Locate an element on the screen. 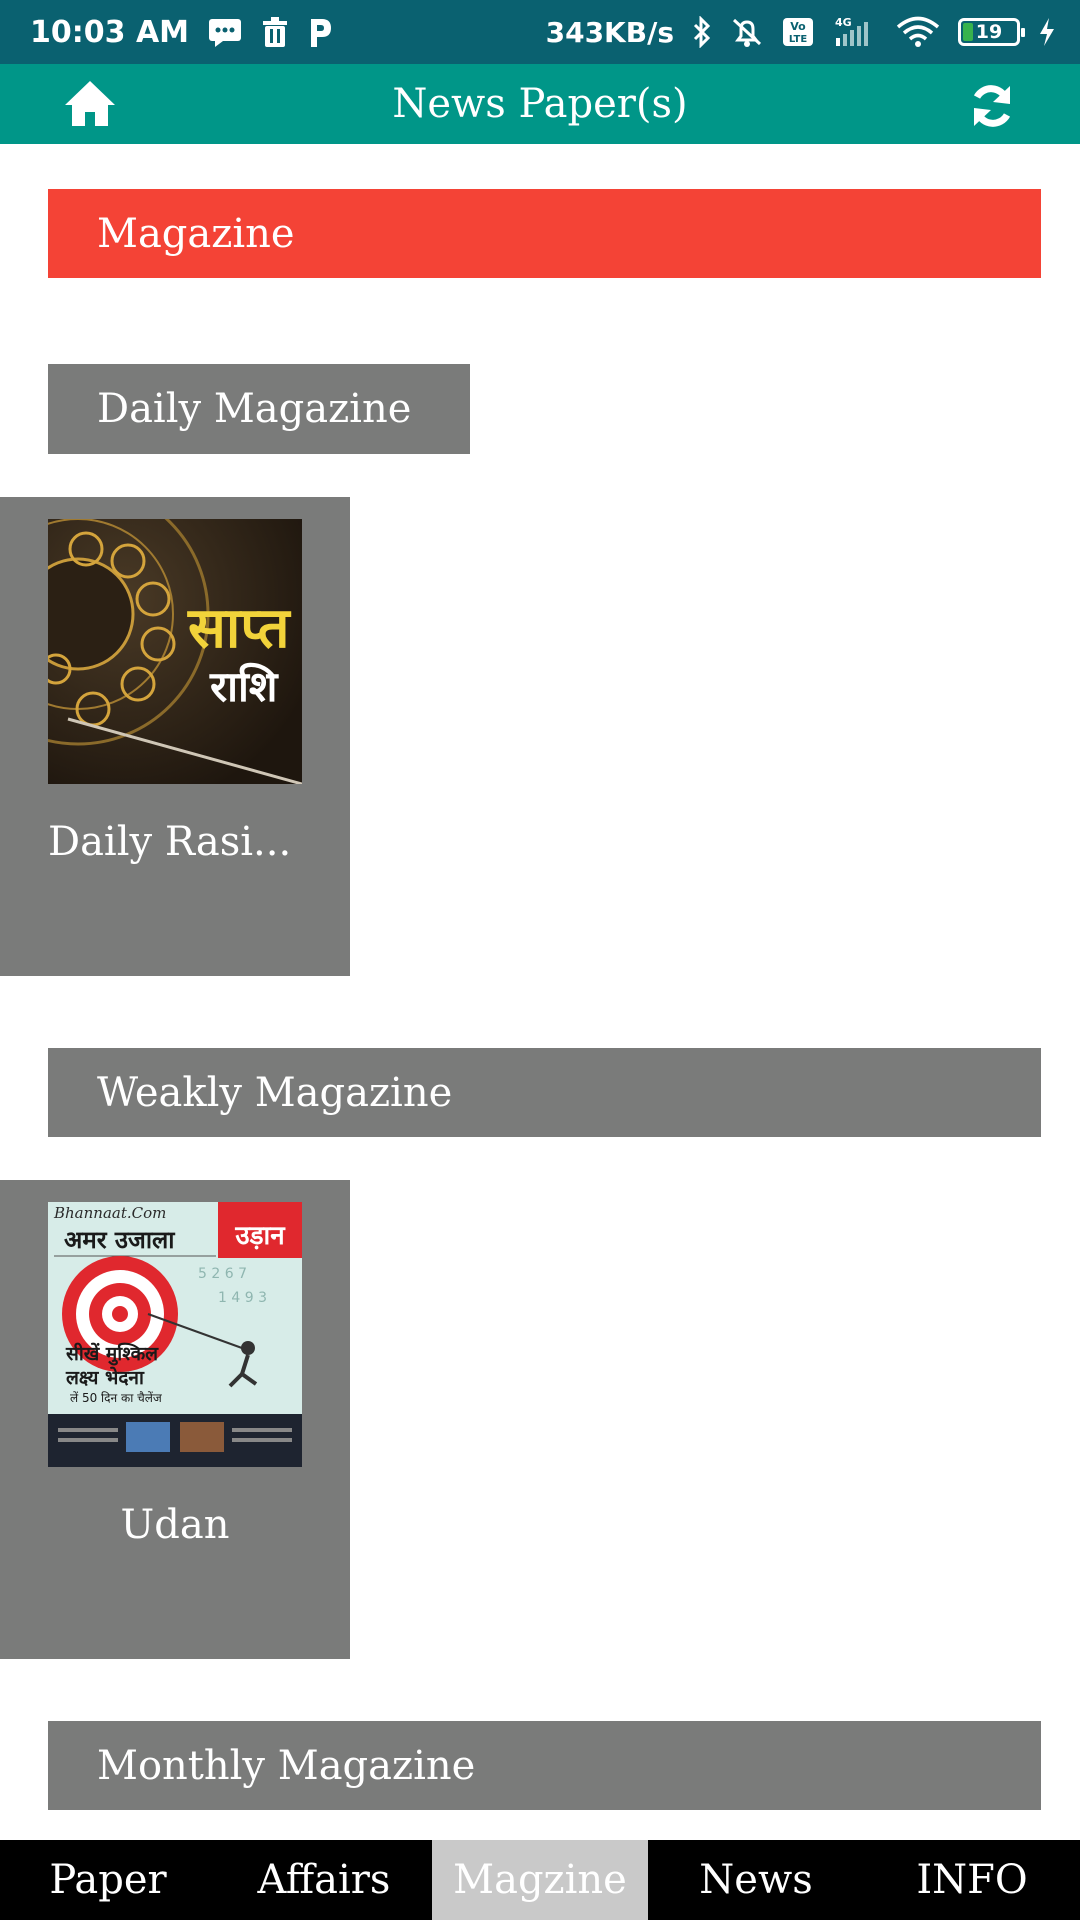 The width and height of the screenshot is (1080, 1920). bottom-nav: Paper Affairs Magzine News INFO is located at coordinates (540, 1880).